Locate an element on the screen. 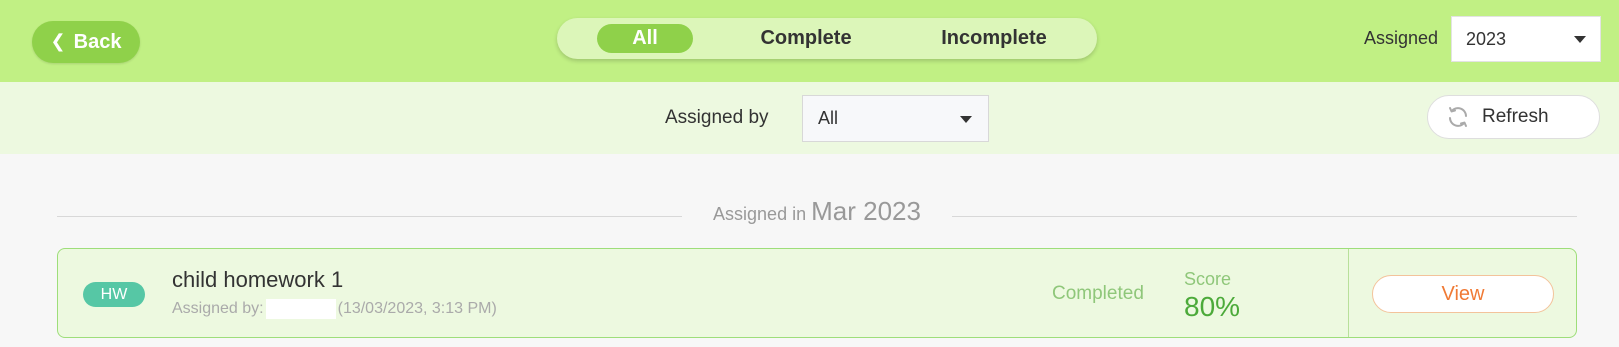 The width and height of the screenshot is (1619, 347). homework-assigned-info: Assigned by: (13/03/2023, 3:13 PM) is located at coordinates (334, 309).